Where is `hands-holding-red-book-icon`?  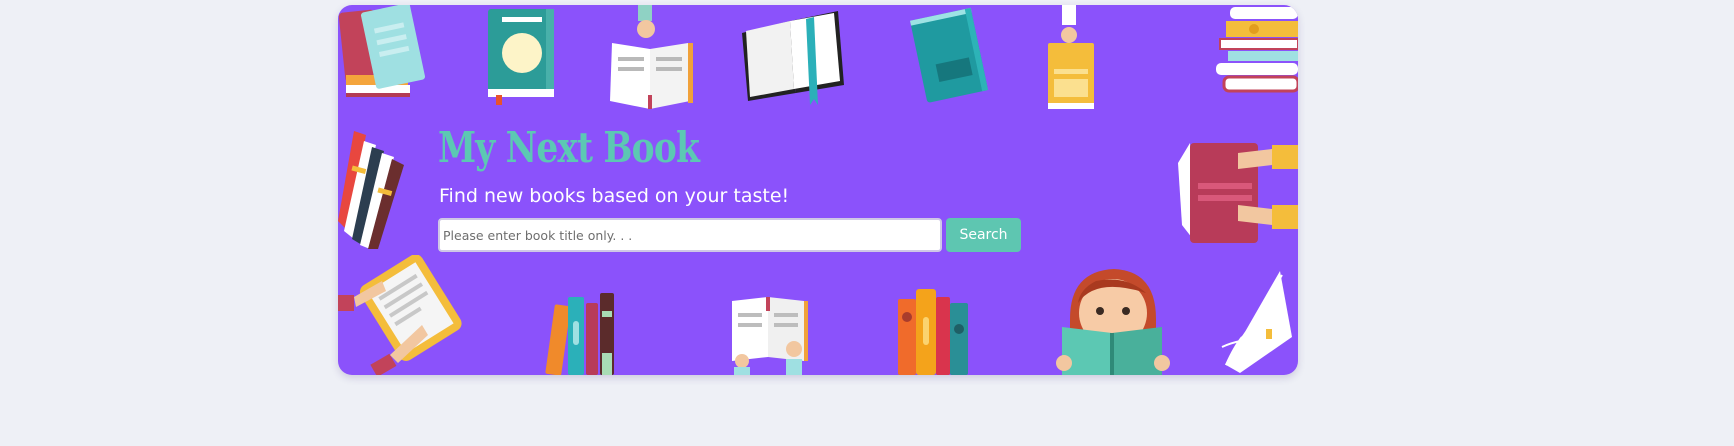 hands-holding-red-book-icon is located at coordinates (1238, 193).